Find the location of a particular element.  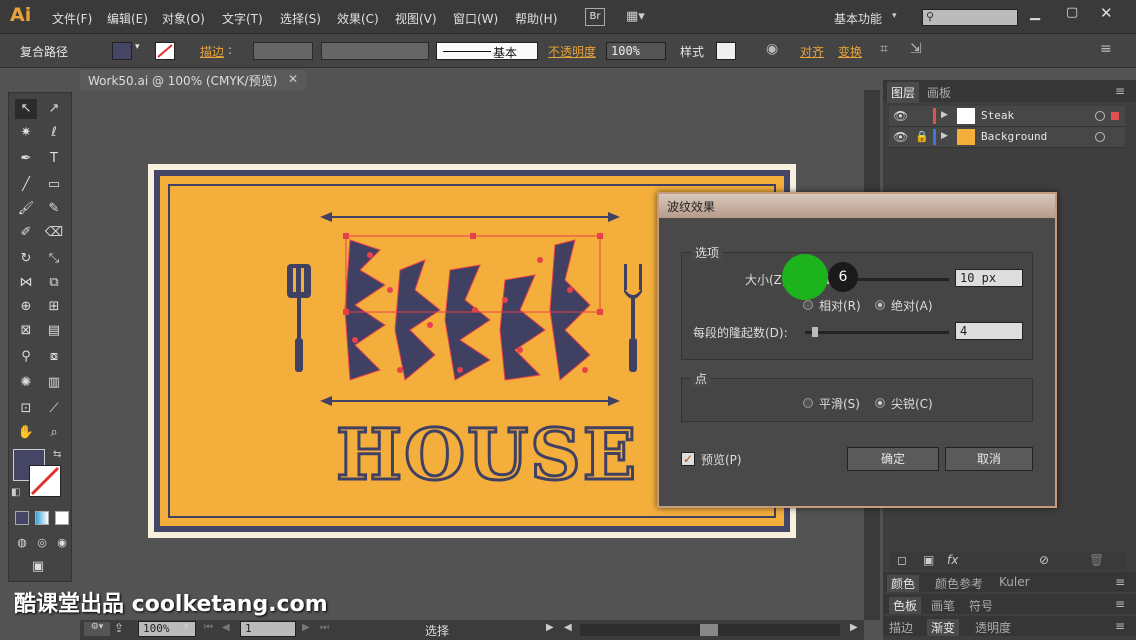

layer-row-background: 👁 🔒 ▶ Background is located at coordinates (1007, 137).